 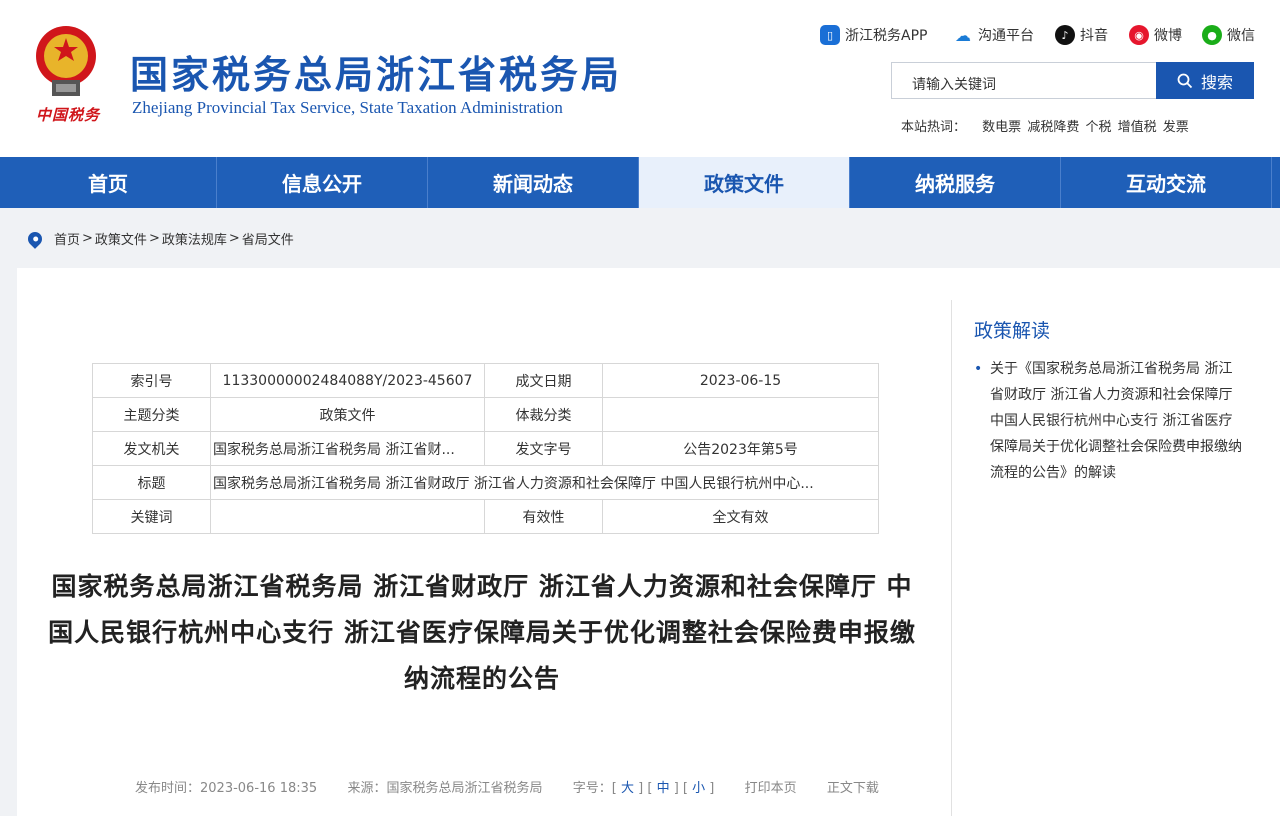 I want to click on cloud-icon: ☁, so click(x=963, y=35).